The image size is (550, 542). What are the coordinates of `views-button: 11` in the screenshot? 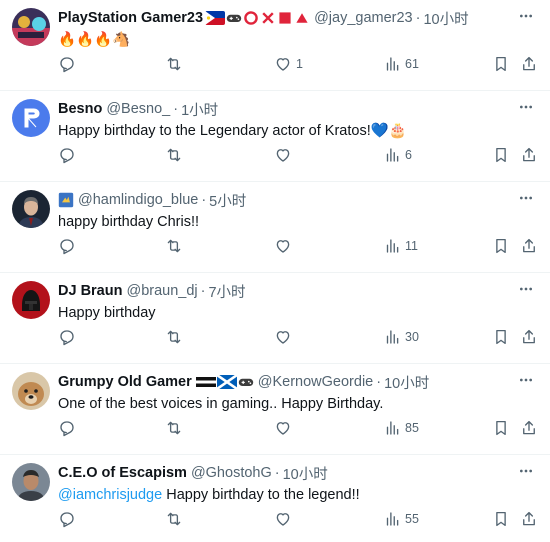 It's located at (400, 246).